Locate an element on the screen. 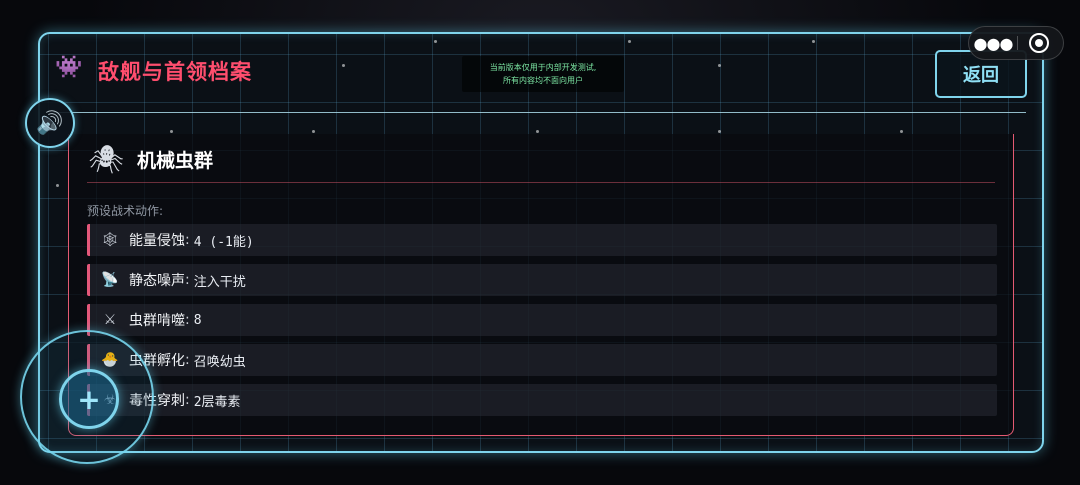  move-name: 虫群啃噬 is located at coordinates (157, 321).